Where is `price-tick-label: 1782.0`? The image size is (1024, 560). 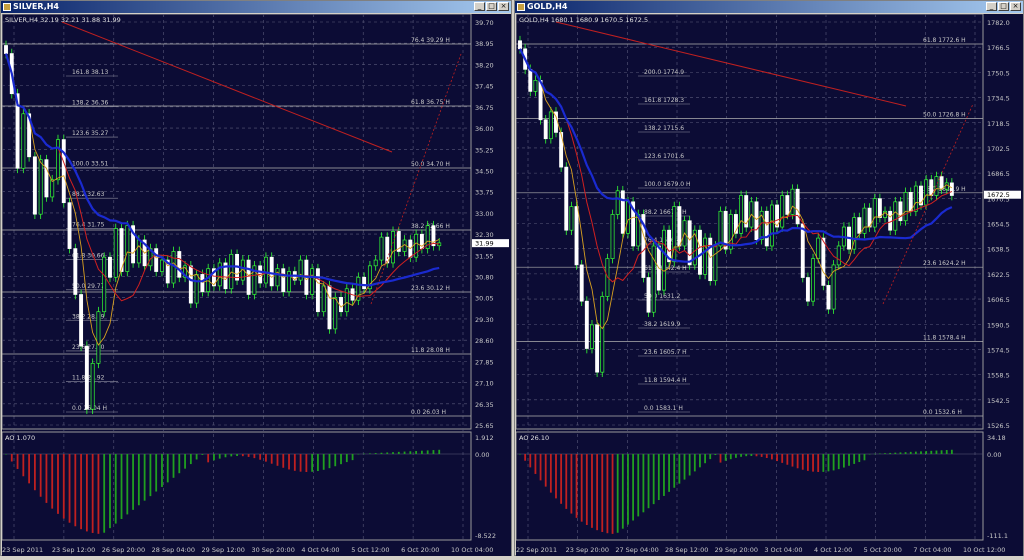 price-tick-label: 1782.0 is located at coordinates (998, 23).